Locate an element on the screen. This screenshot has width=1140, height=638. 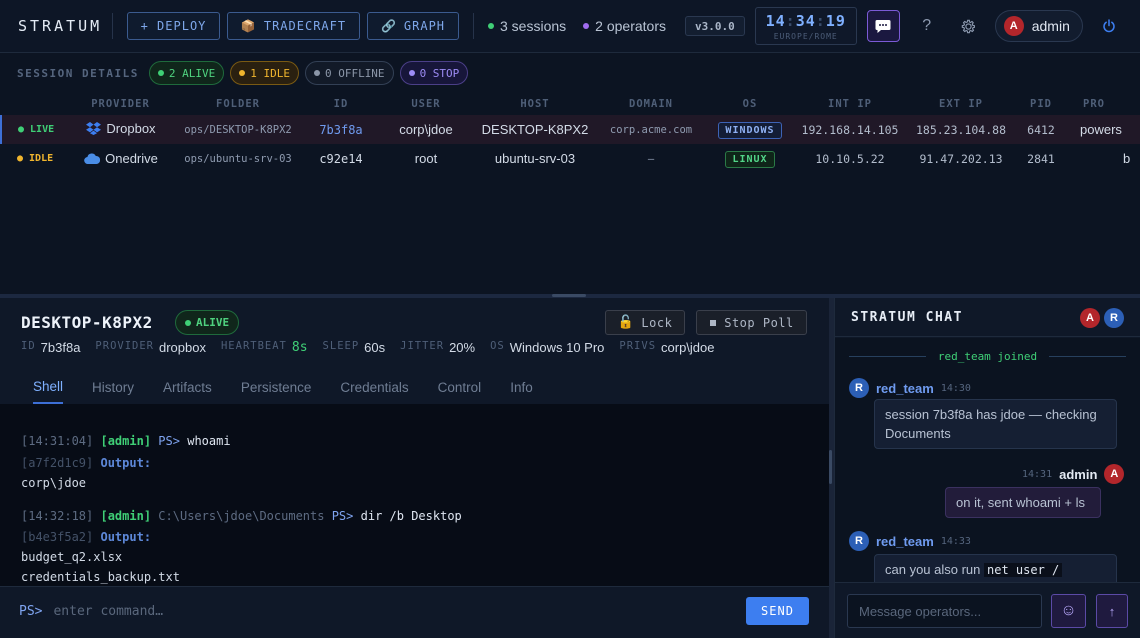
message-bubble: on it, sent whoami + ls is located at coordinates (1023, 502).